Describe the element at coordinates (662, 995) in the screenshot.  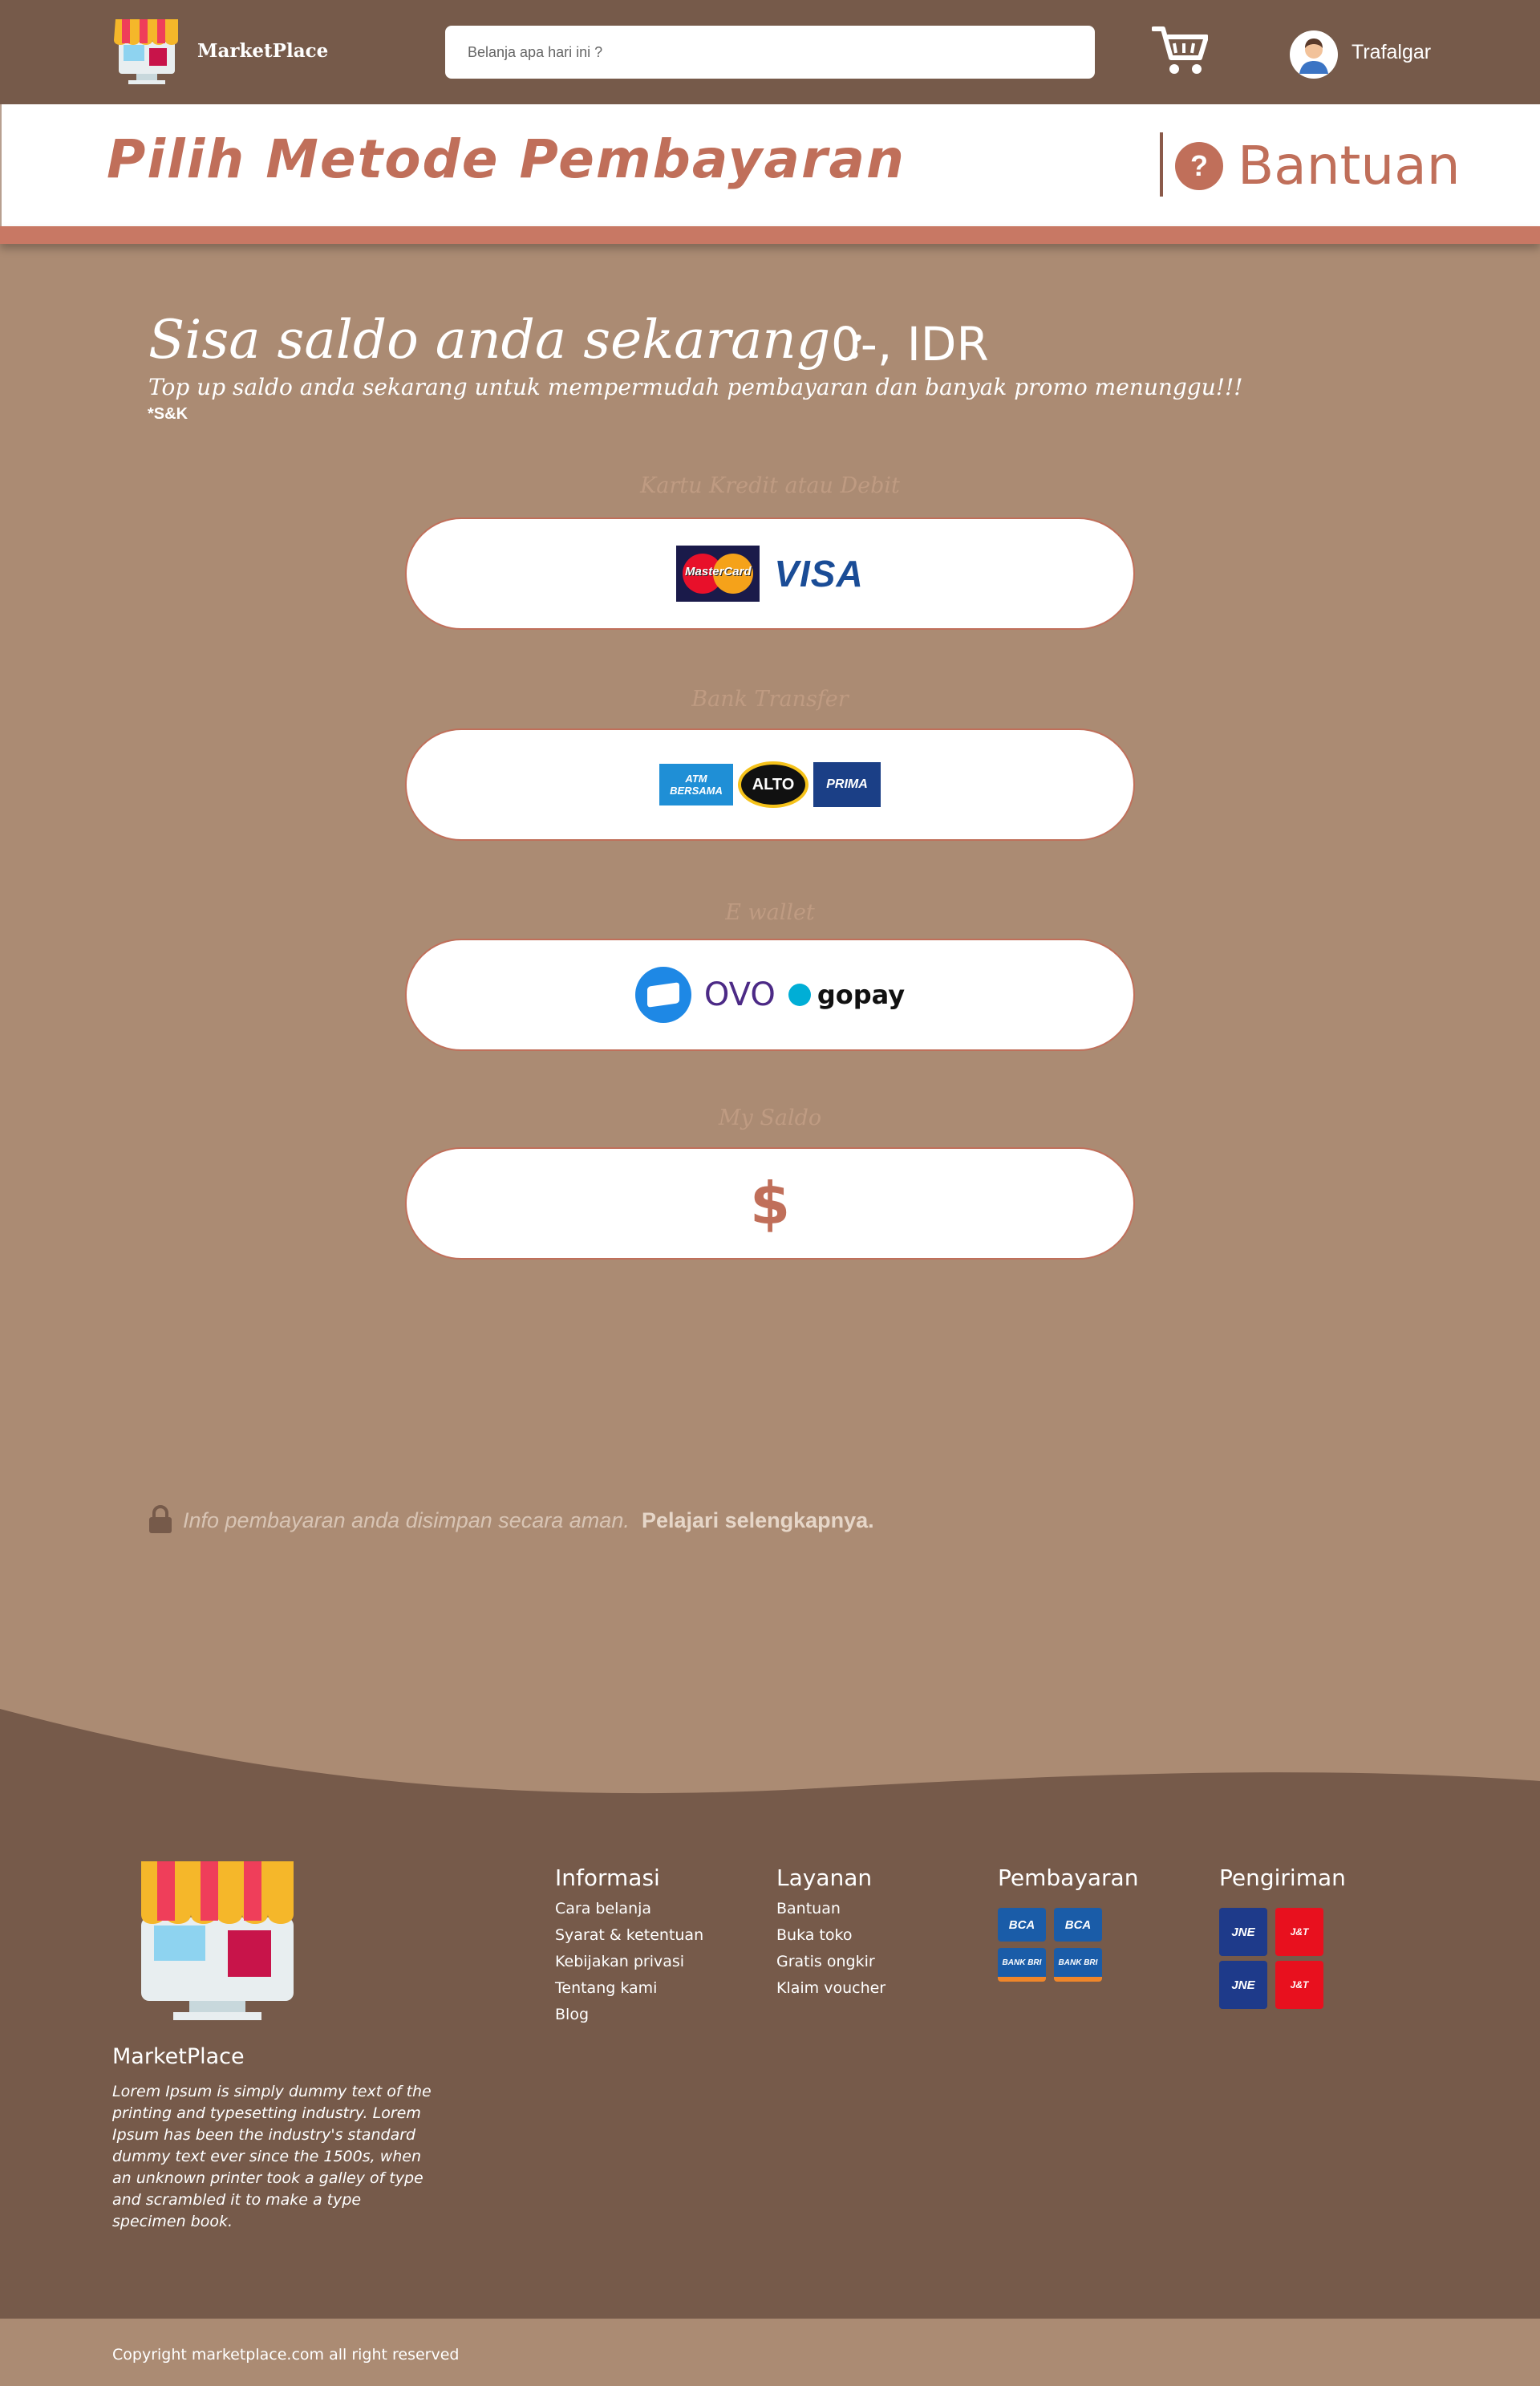
I see `ovo-wallet-icon` at that location.